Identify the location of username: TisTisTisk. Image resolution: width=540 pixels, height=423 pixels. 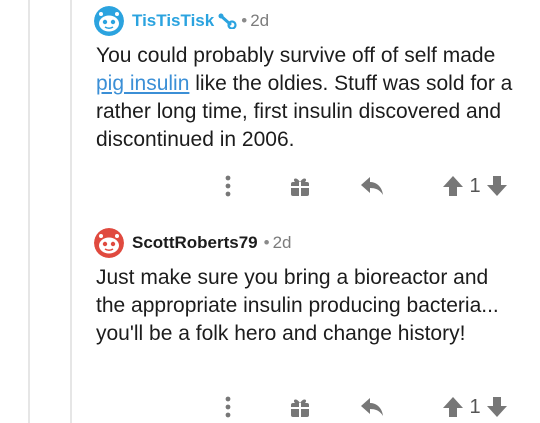
(173, 21).